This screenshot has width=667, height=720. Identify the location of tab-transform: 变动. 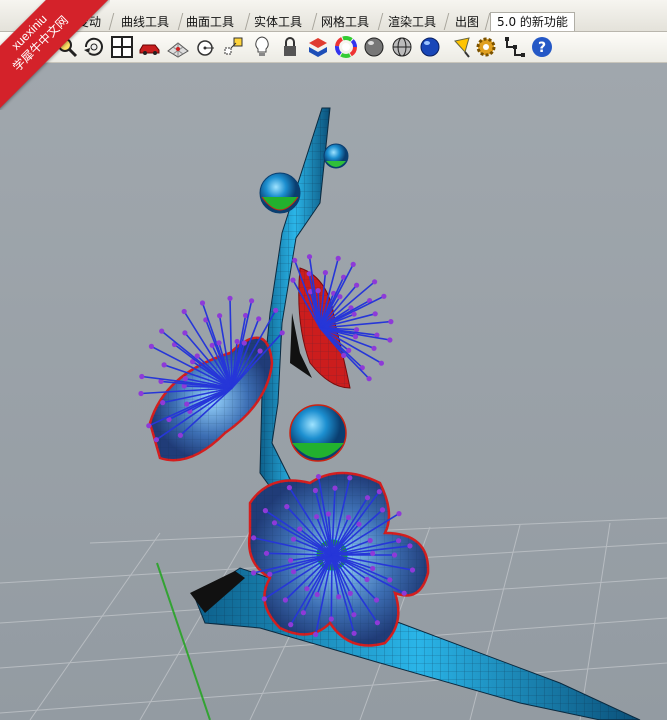
(89, 22).